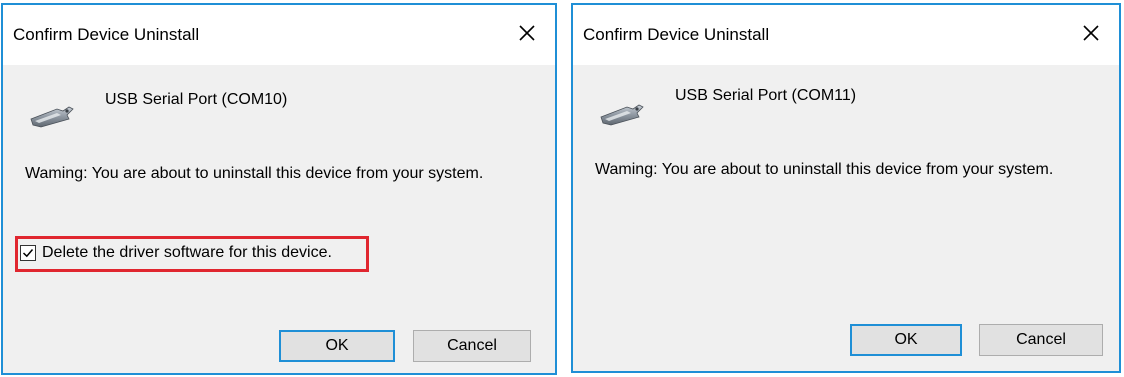 This screenshot has width=1124, height=377. I want to click on device-name: USB Serial Port (COM11), so click(766, 95).